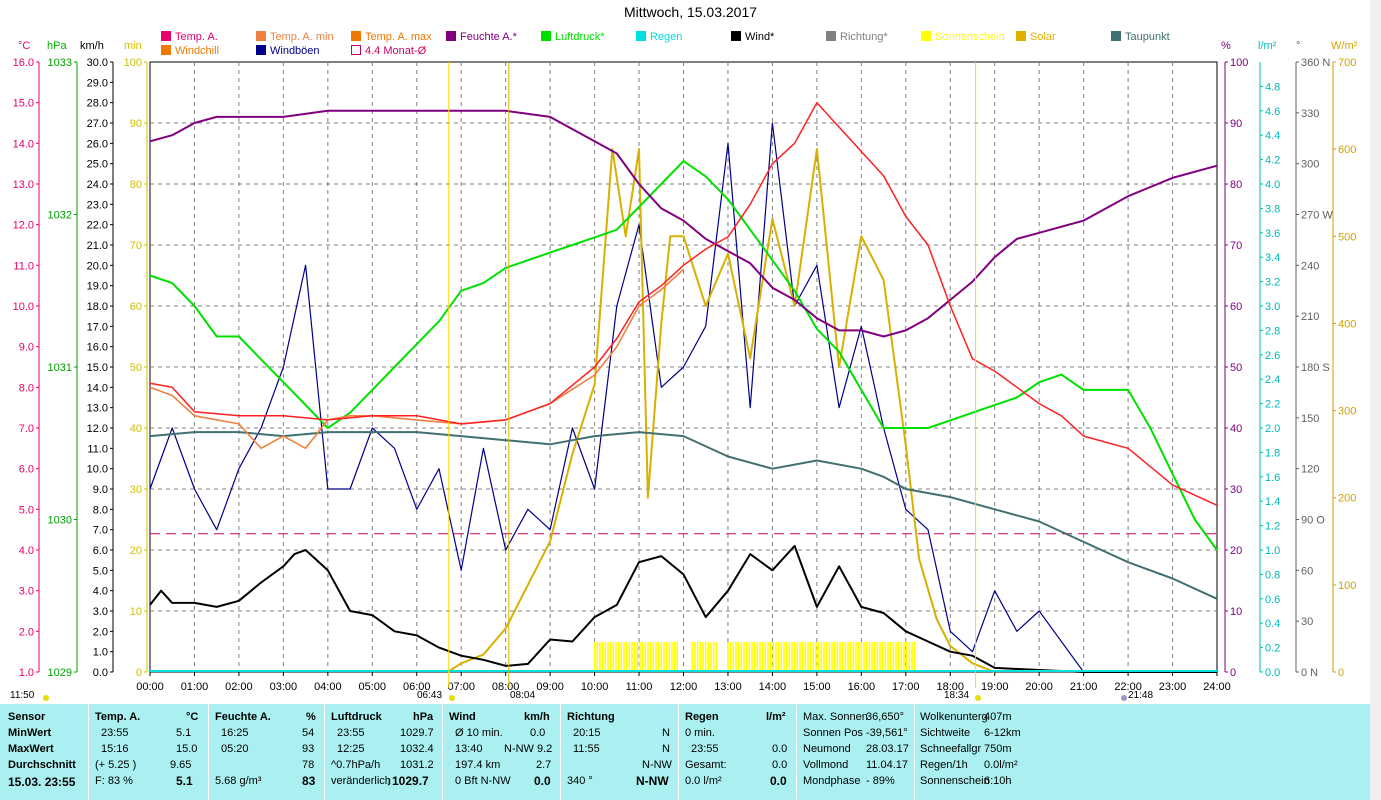  I want to click on axis-rain-tick-label: 2.6, so click(1272, 356).